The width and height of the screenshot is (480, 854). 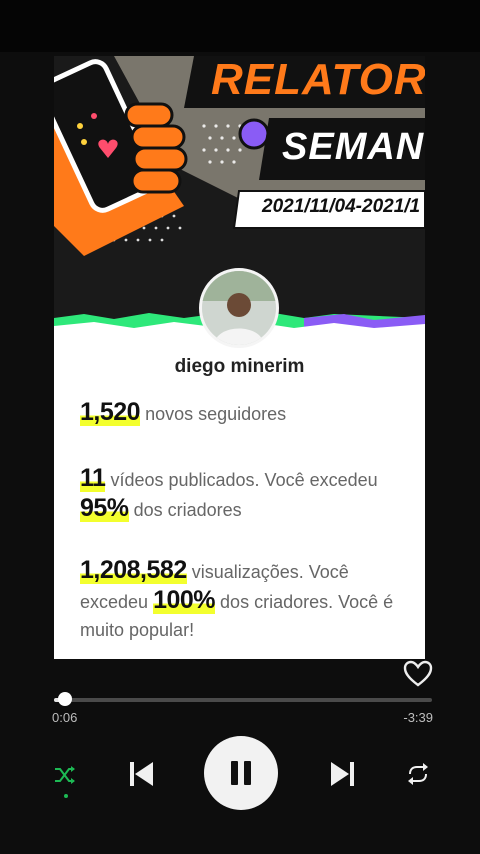 I want to click on heart-icon, so click(x=418, y=673).